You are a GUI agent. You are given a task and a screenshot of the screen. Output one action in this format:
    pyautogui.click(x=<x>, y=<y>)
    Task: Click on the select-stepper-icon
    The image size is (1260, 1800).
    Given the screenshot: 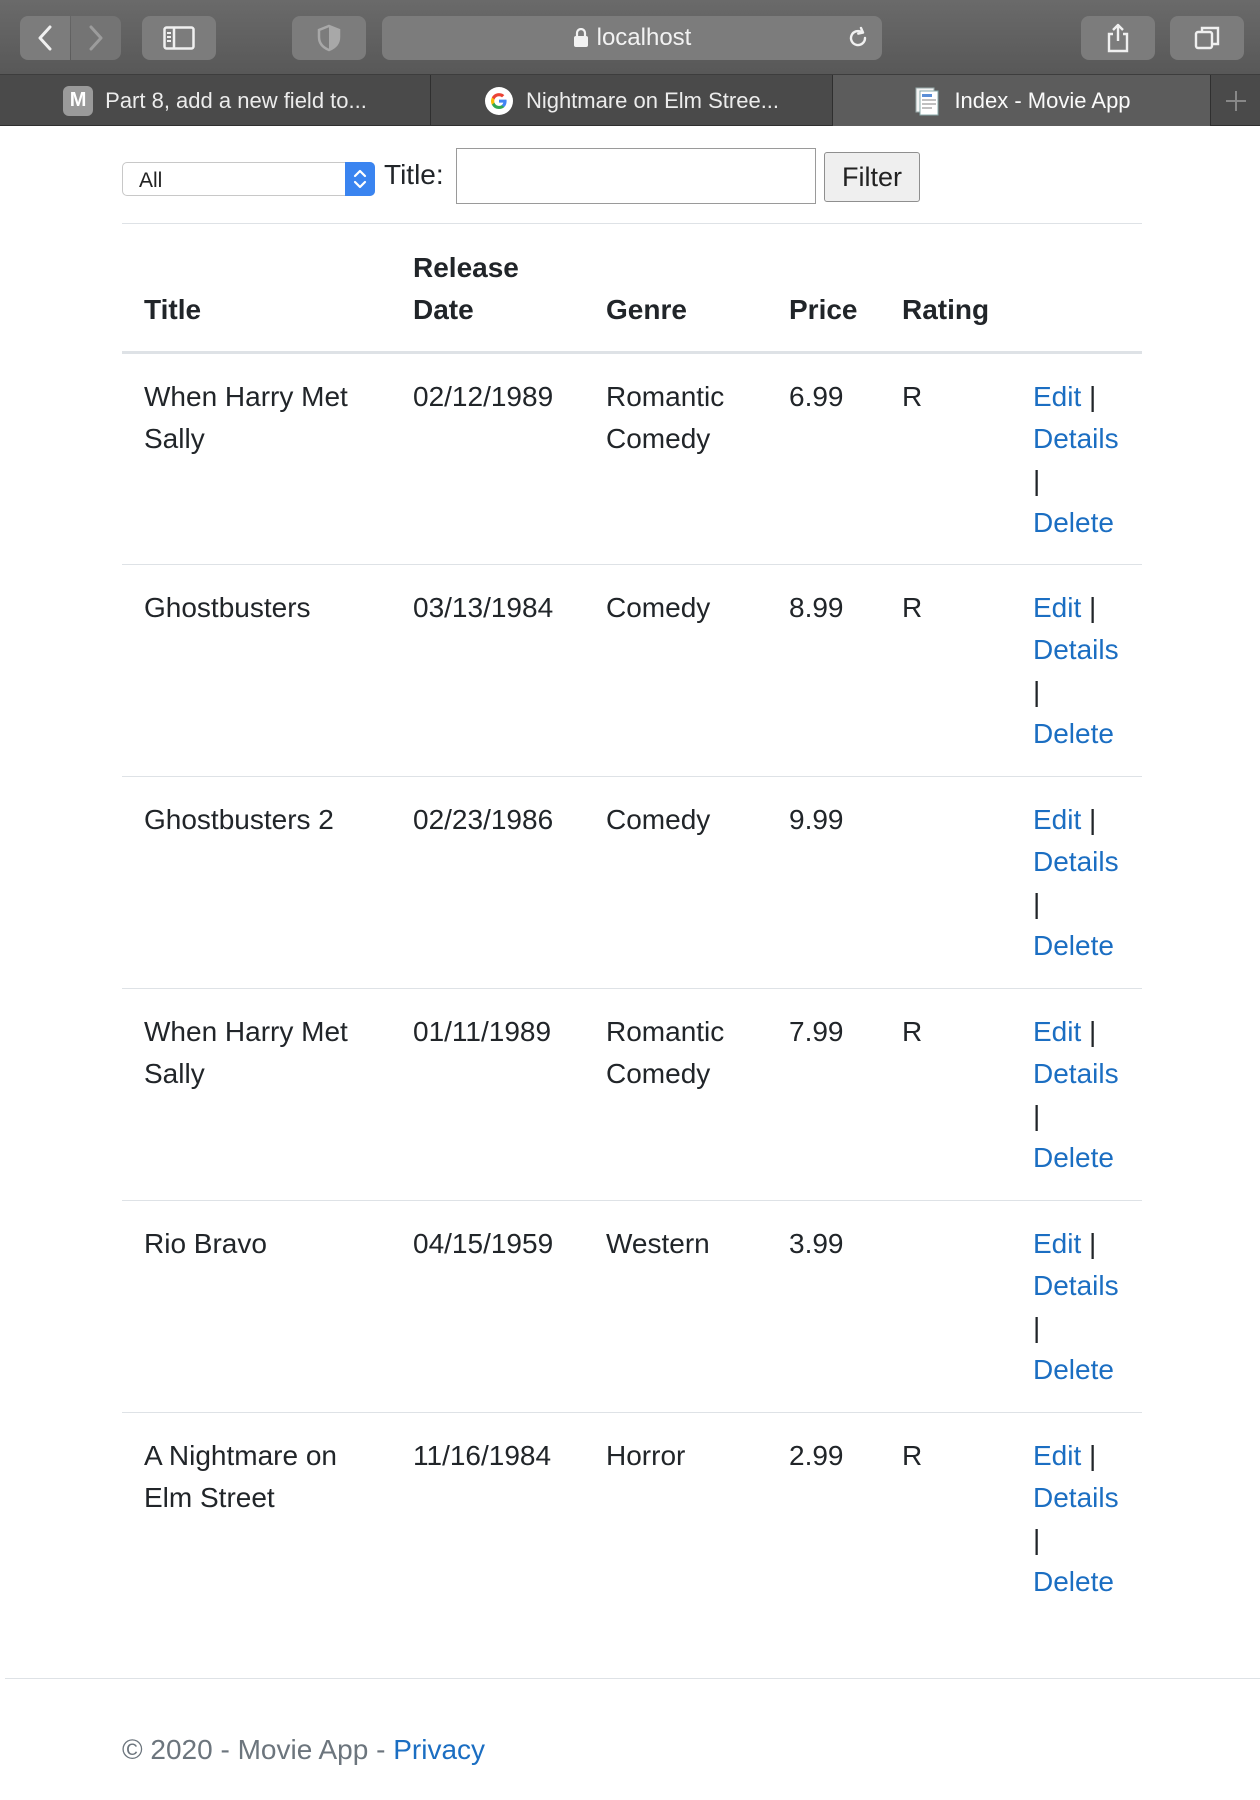 What is the action you would take?
    pyautogui.click(x=360, y=179)
    